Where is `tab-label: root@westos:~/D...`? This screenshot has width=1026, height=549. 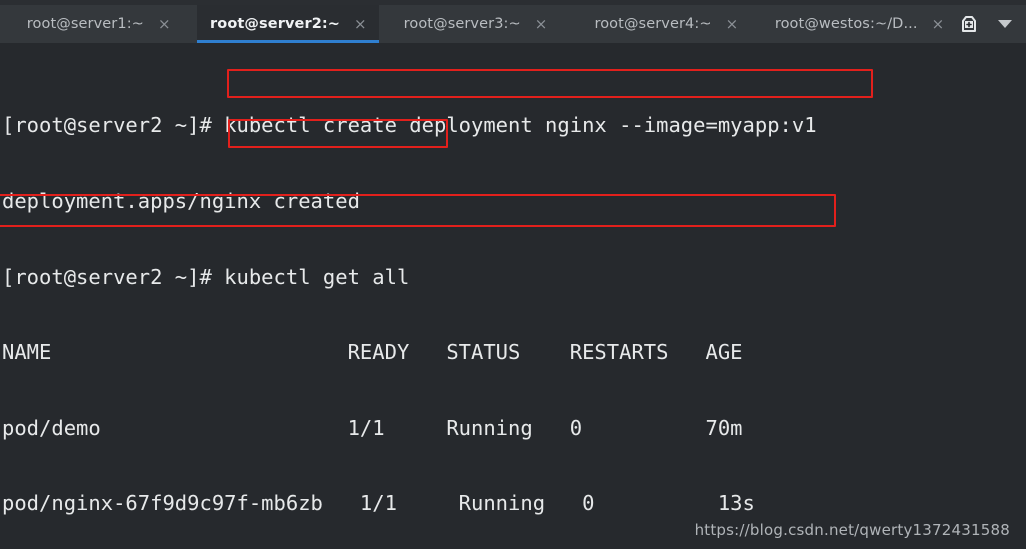 tab-label: root@westos:~/D... is located at coordinates (846, 24).